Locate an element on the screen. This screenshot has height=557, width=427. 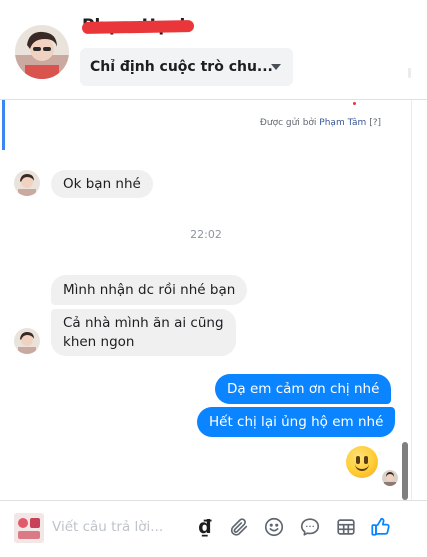
seen-avatar is located at coordinates (390, 478).